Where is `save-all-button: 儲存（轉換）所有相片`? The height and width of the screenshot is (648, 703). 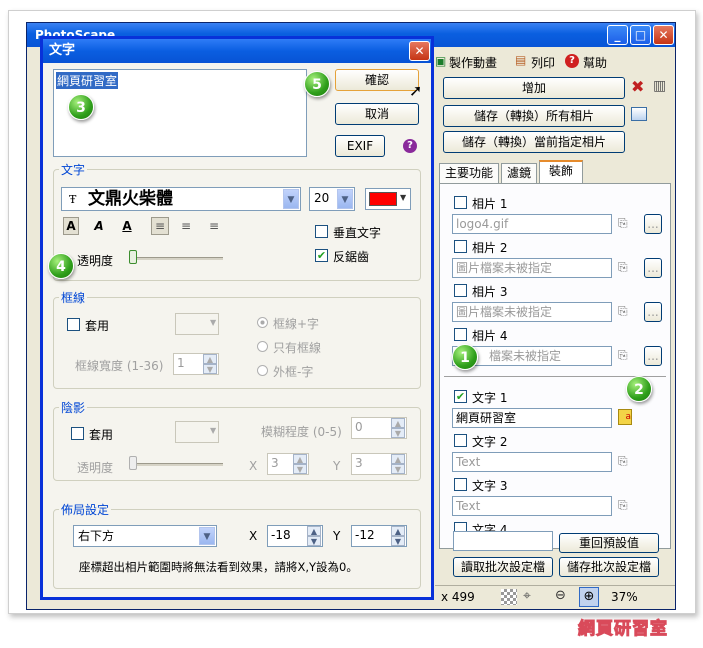
save-all-button: 儲存（轉換）所有相片 is located at coordinates (534, 116).